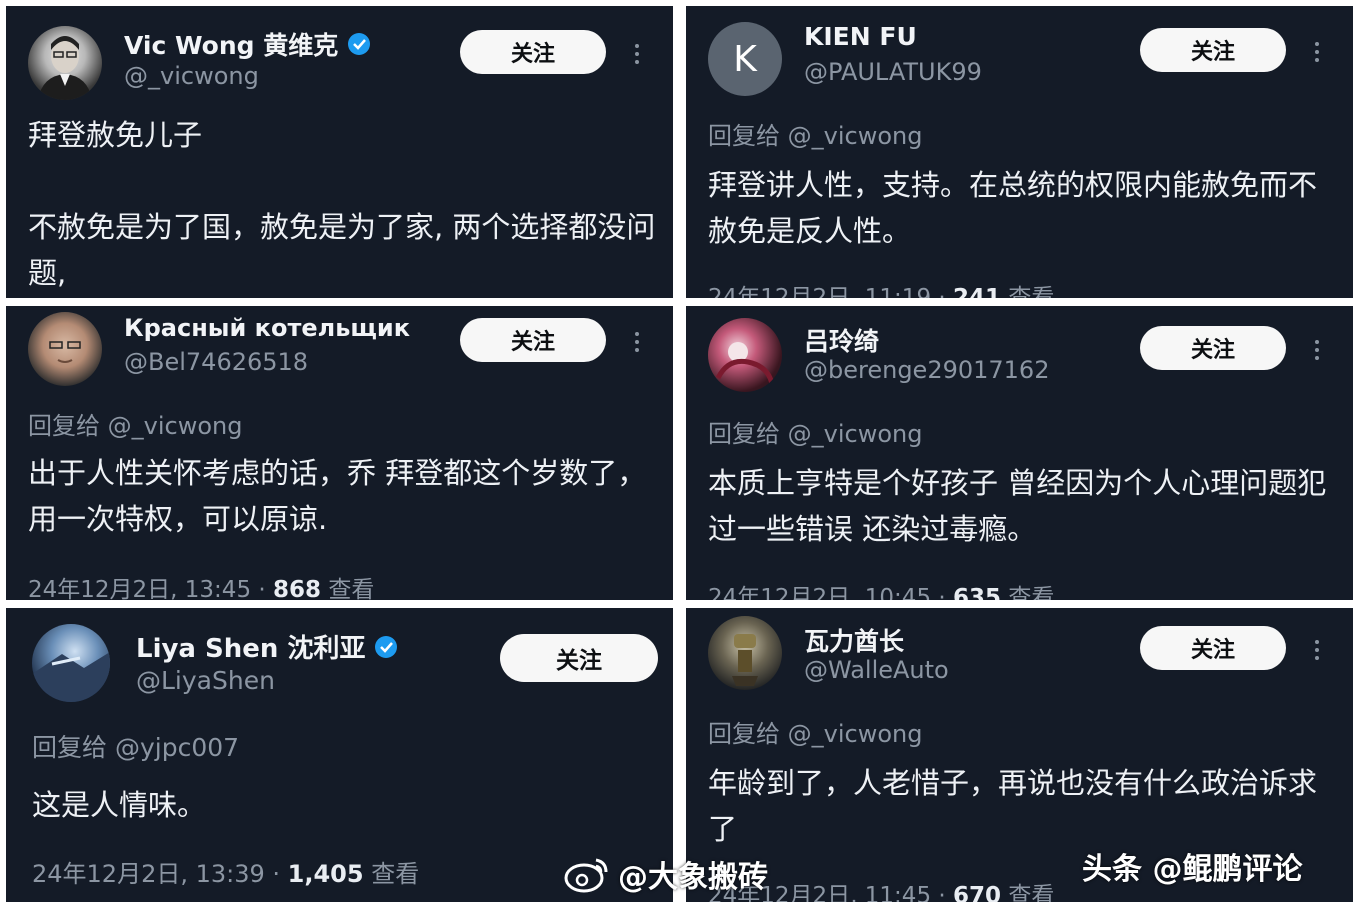 The height and width of the screenshot is (908, 1360). I want to click on display-name-text: 吕玲绮, so click(842, 341).